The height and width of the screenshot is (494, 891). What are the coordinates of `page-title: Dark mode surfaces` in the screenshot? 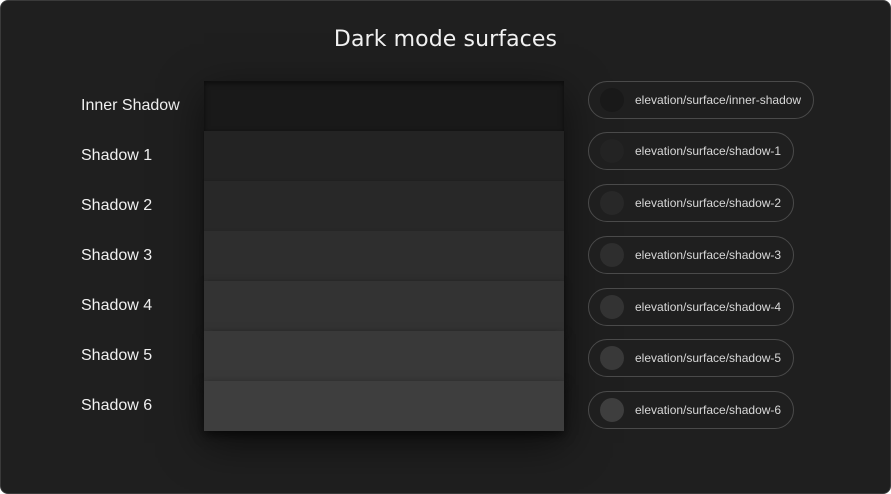 It's located at (445, 39).